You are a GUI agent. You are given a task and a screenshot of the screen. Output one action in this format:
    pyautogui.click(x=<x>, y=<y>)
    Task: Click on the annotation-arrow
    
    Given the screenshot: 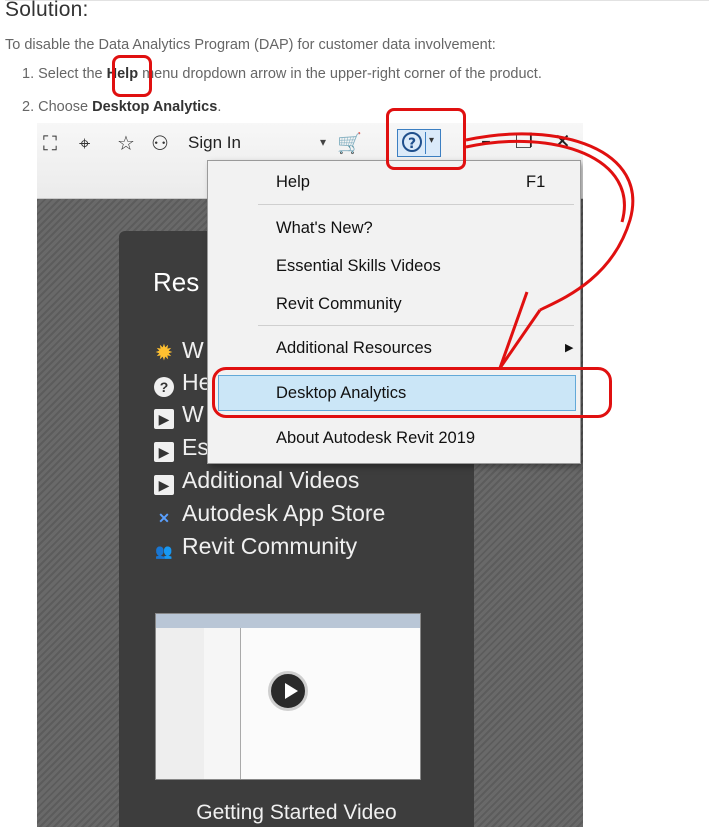 What is the action you would take?
    pyautogui.click(x=550, y=250)
    